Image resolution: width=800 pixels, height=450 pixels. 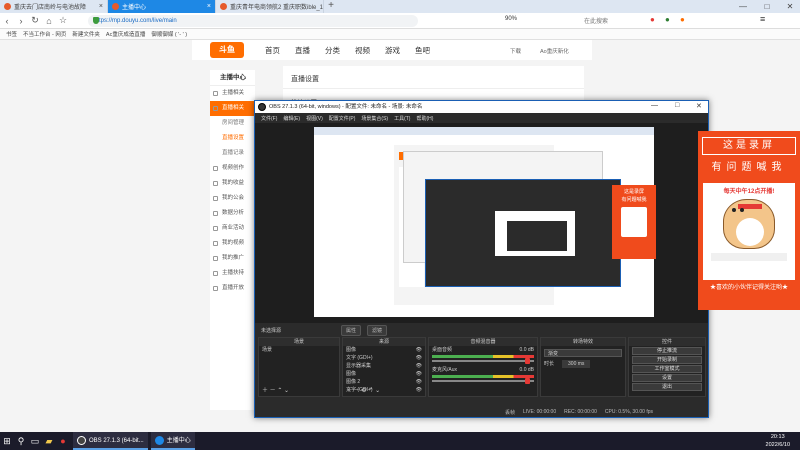 I want to click on studio-mode-button: 工作室模式, so click(x=667, y=369).